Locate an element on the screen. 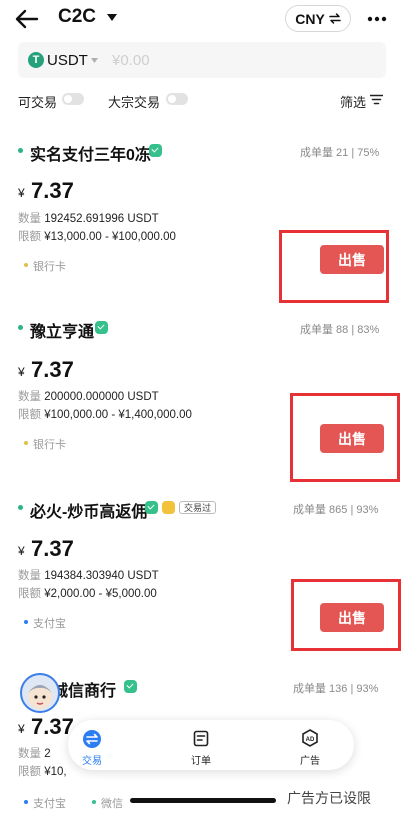 This screenshot has height=822, width=409. limit-value: ¥100,000.00 - ¥1,400,000.00 is located at coordinates (118, 415).